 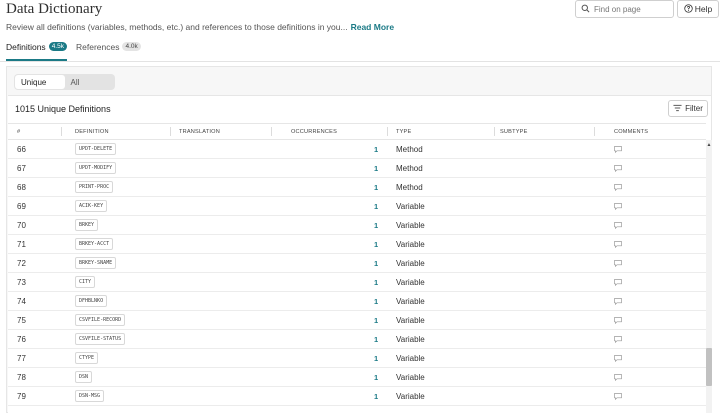 What do you see at coordinates (632, 9) in the screenshot?
I see `find-on-page-input` at bounding box center [632, 9].